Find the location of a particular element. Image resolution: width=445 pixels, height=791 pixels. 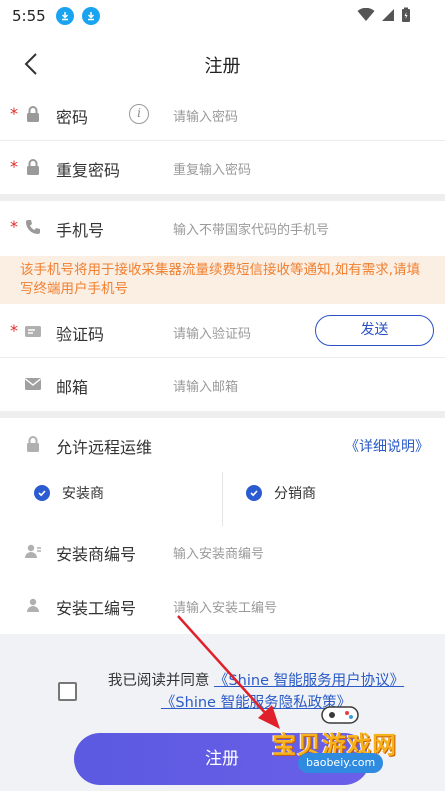

status-bar: 5:55 is located at coordinates (222, 16).